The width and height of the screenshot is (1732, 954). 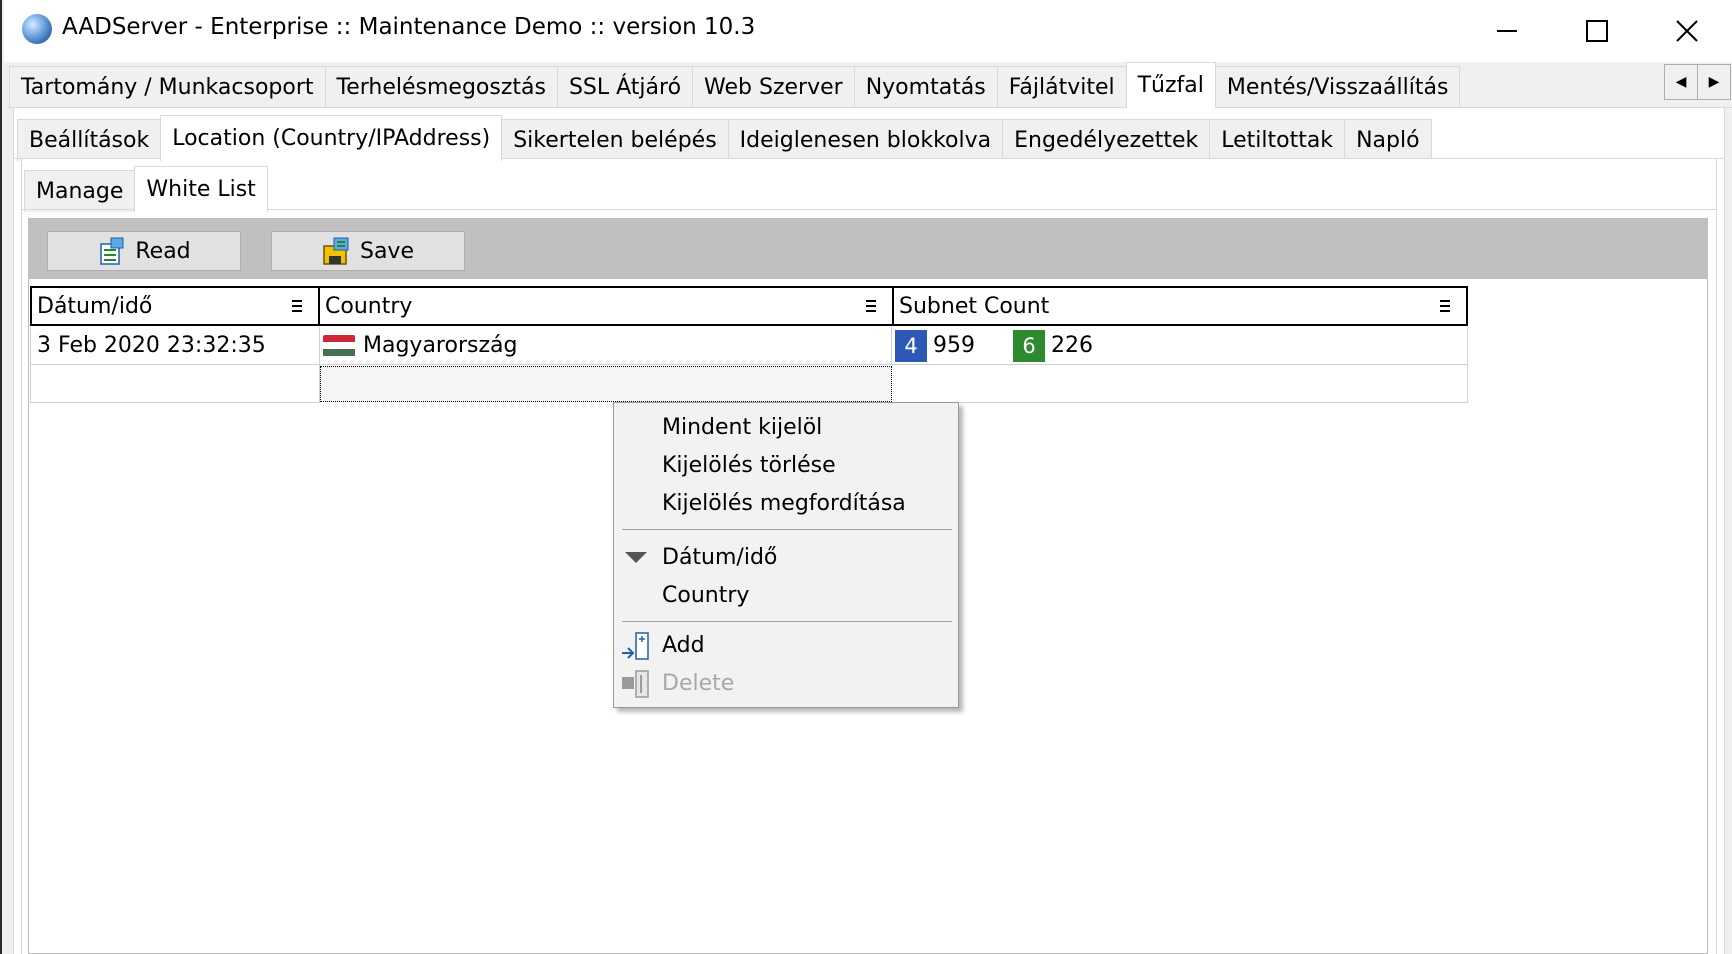 I want to click on tab-naplo: Napló, so click(x=1388, y=140).